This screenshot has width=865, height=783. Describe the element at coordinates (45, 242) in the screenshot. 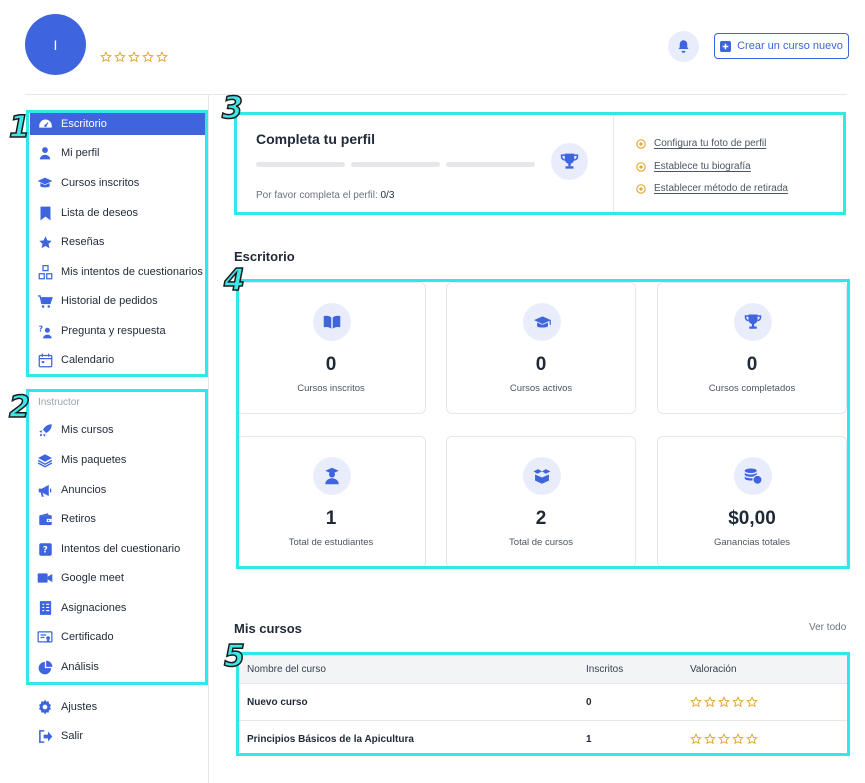

I see `star-icon` at that location.